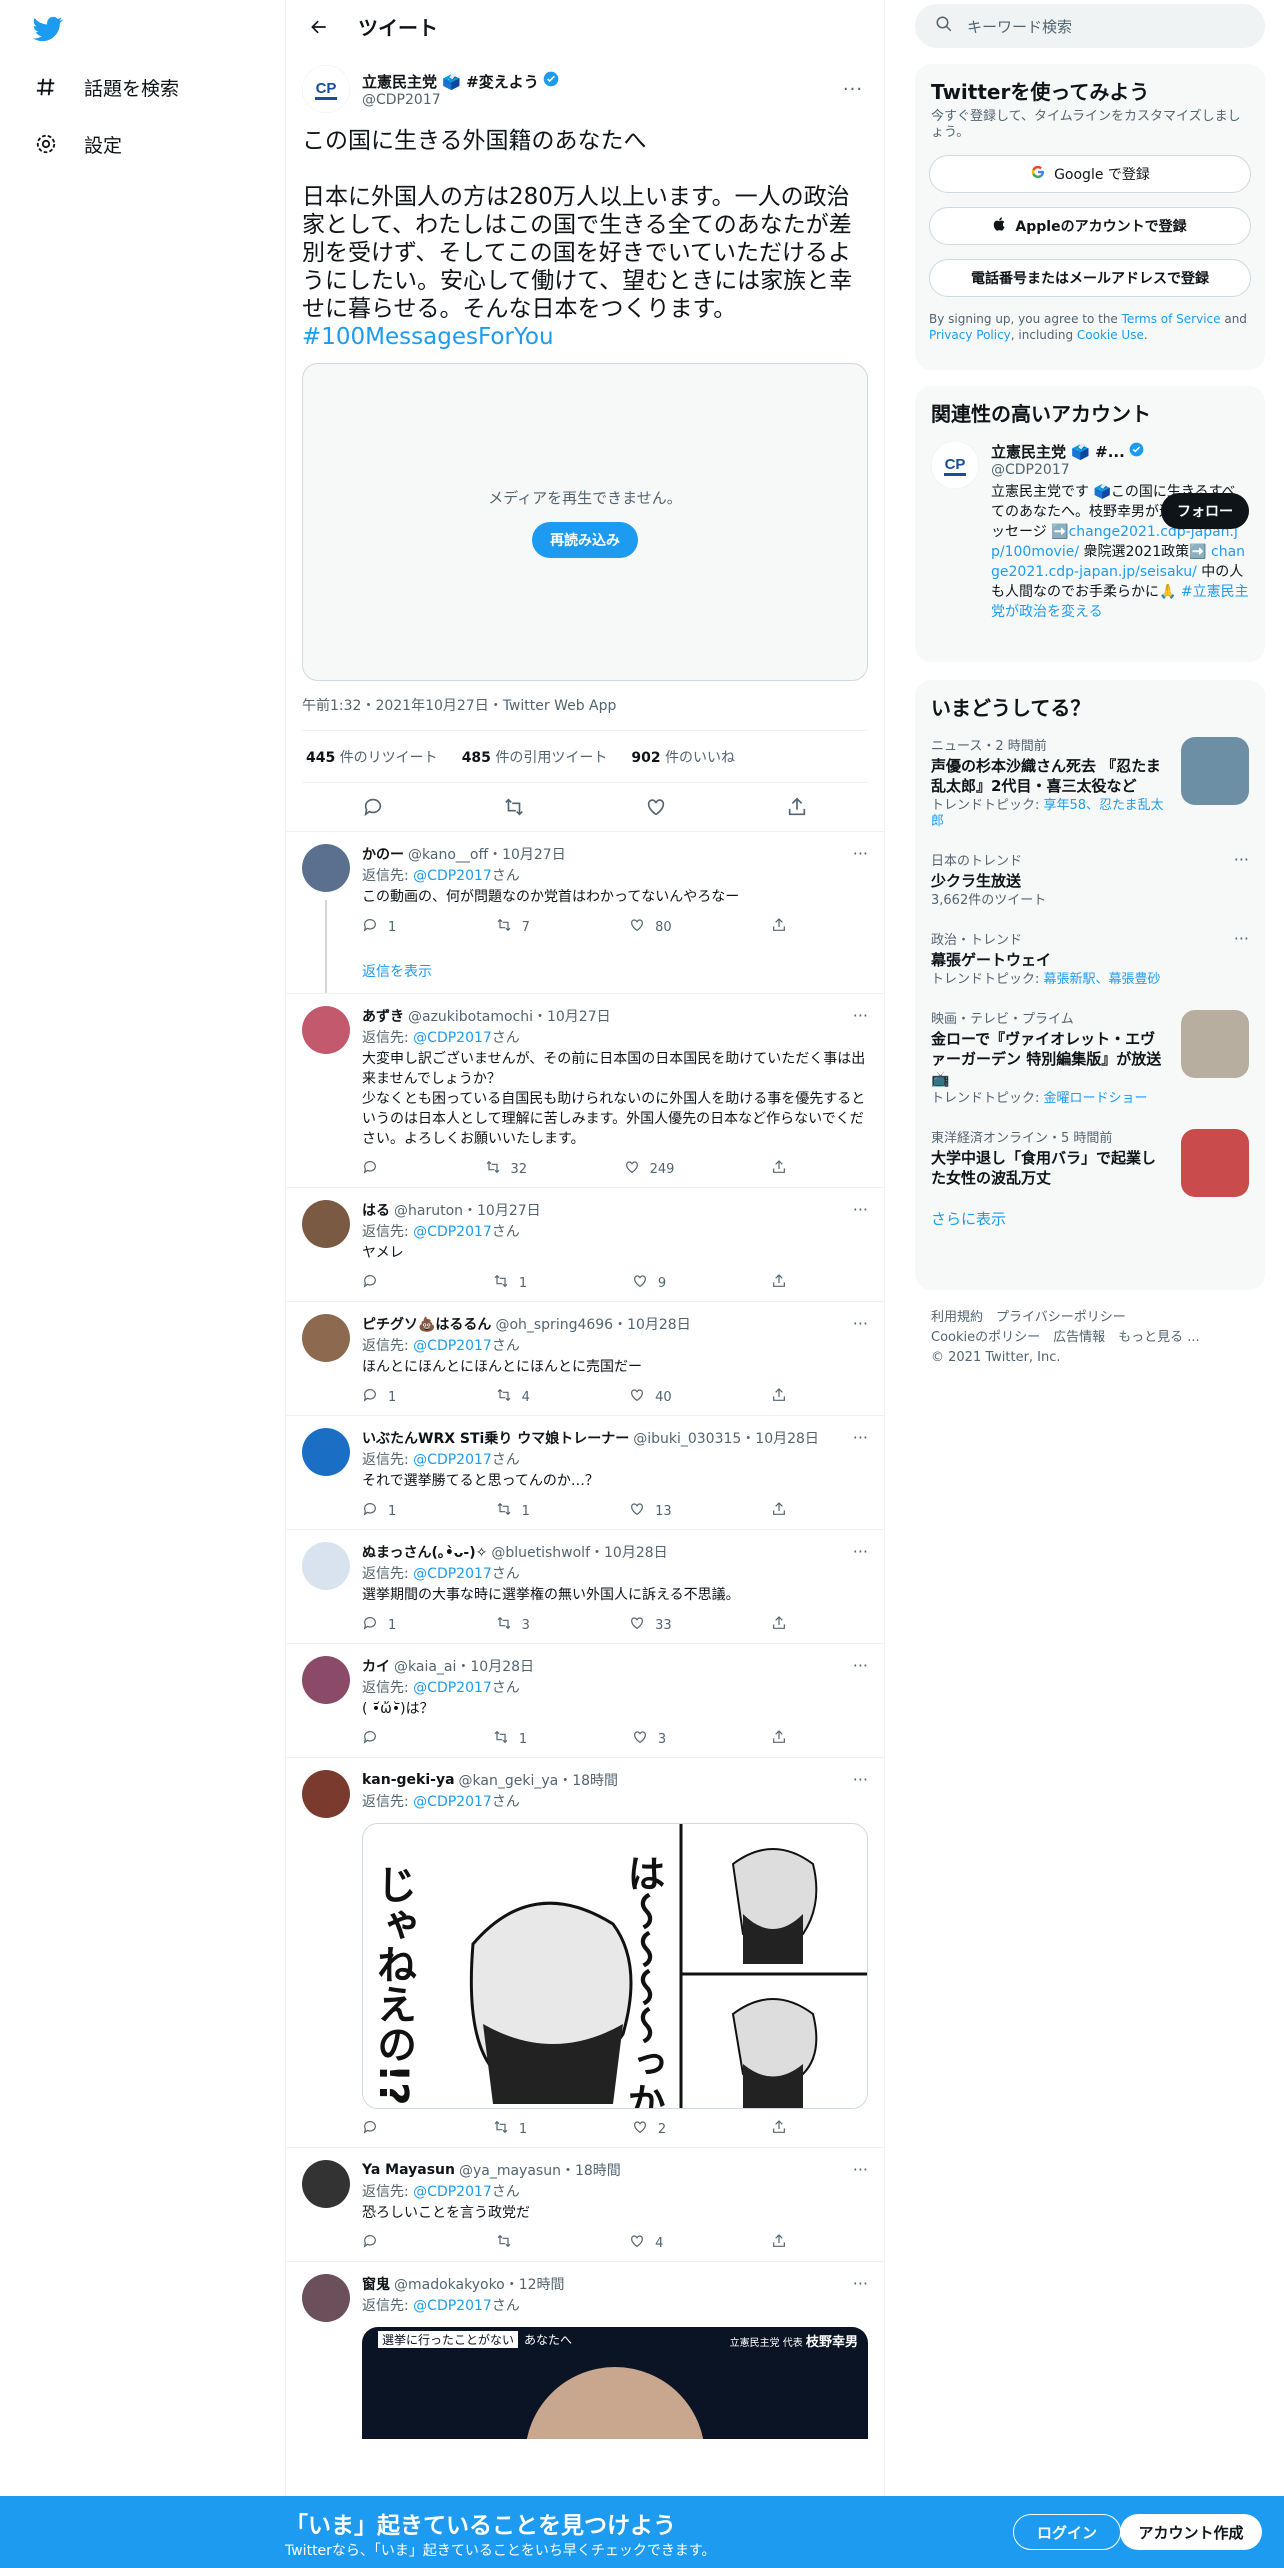 The image size is (1284, 2568). I want to click on reply-author: はる, so click(376, 1210).